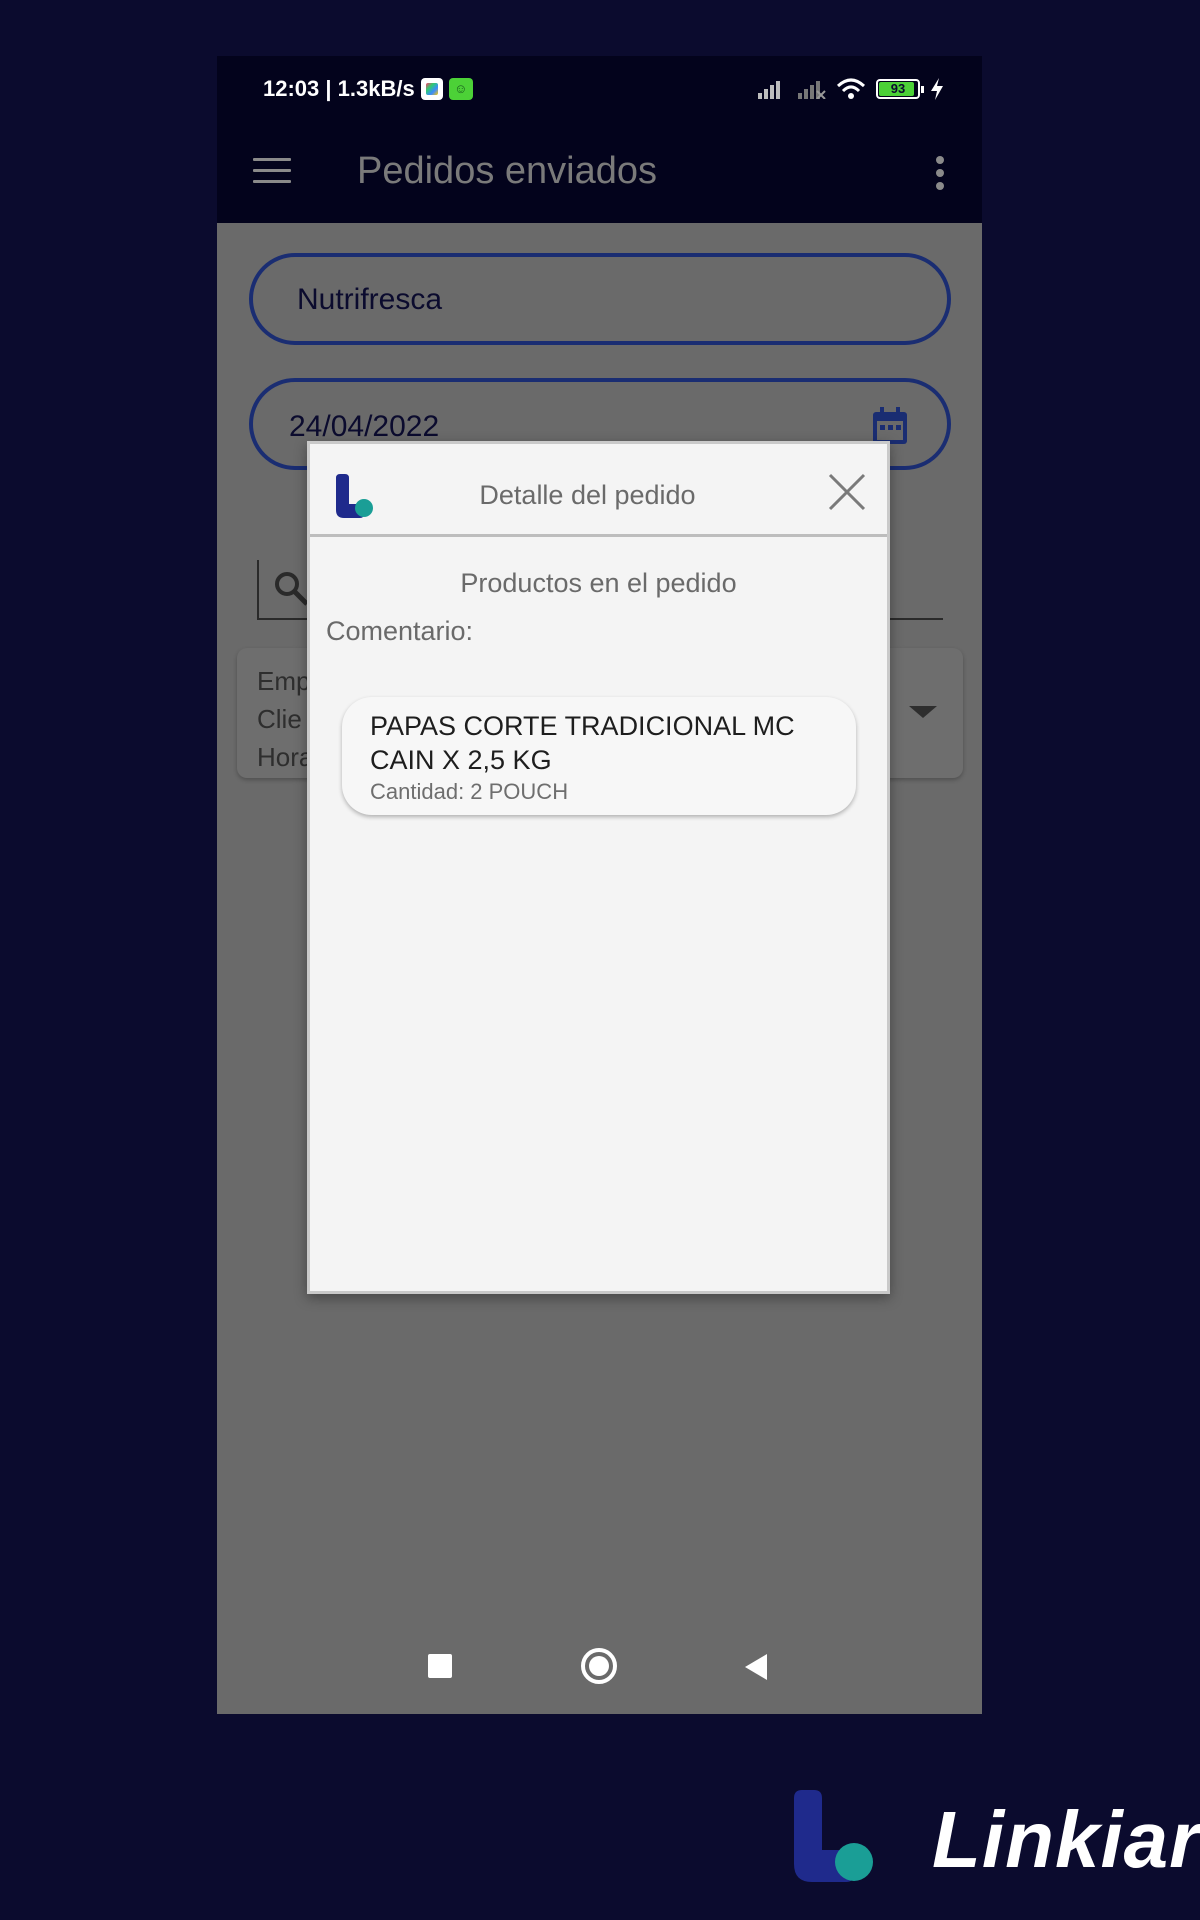  I want to click on recents-icon, so click(440, 1666).